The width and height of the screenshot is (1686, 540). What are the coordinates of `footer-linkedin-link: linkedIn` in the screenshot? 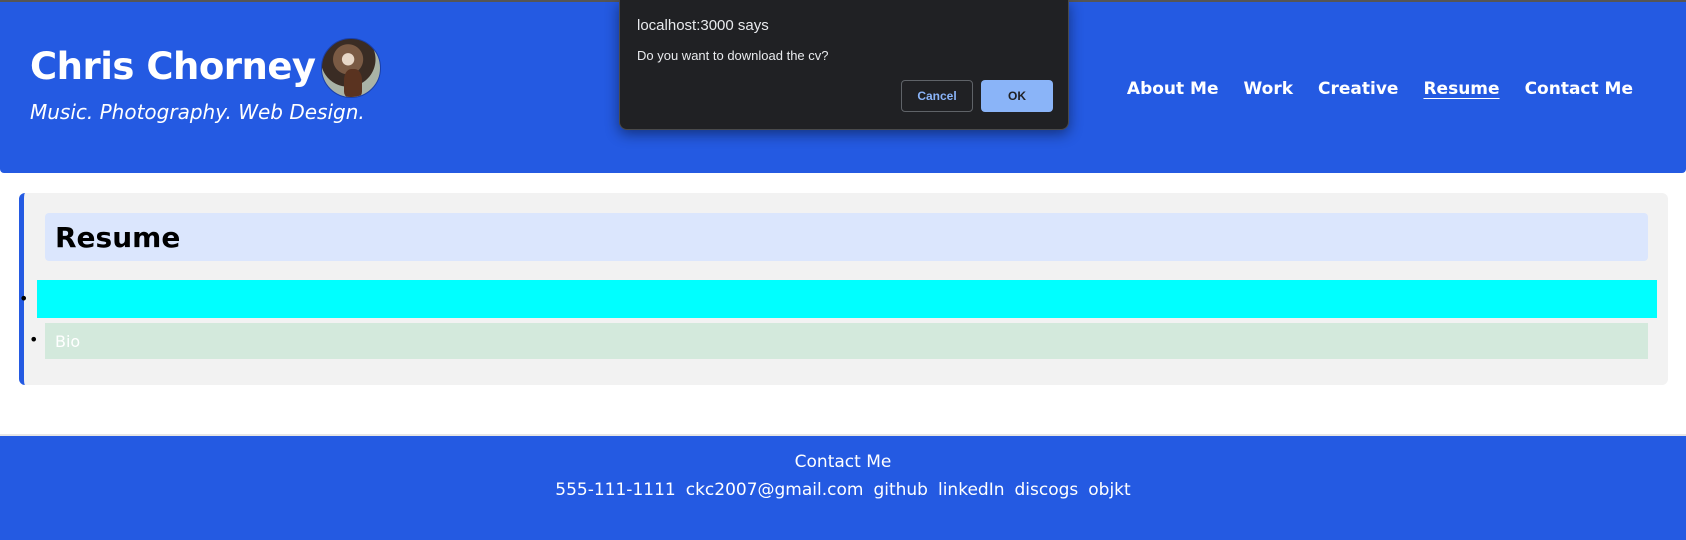 It's located at (971, 490).